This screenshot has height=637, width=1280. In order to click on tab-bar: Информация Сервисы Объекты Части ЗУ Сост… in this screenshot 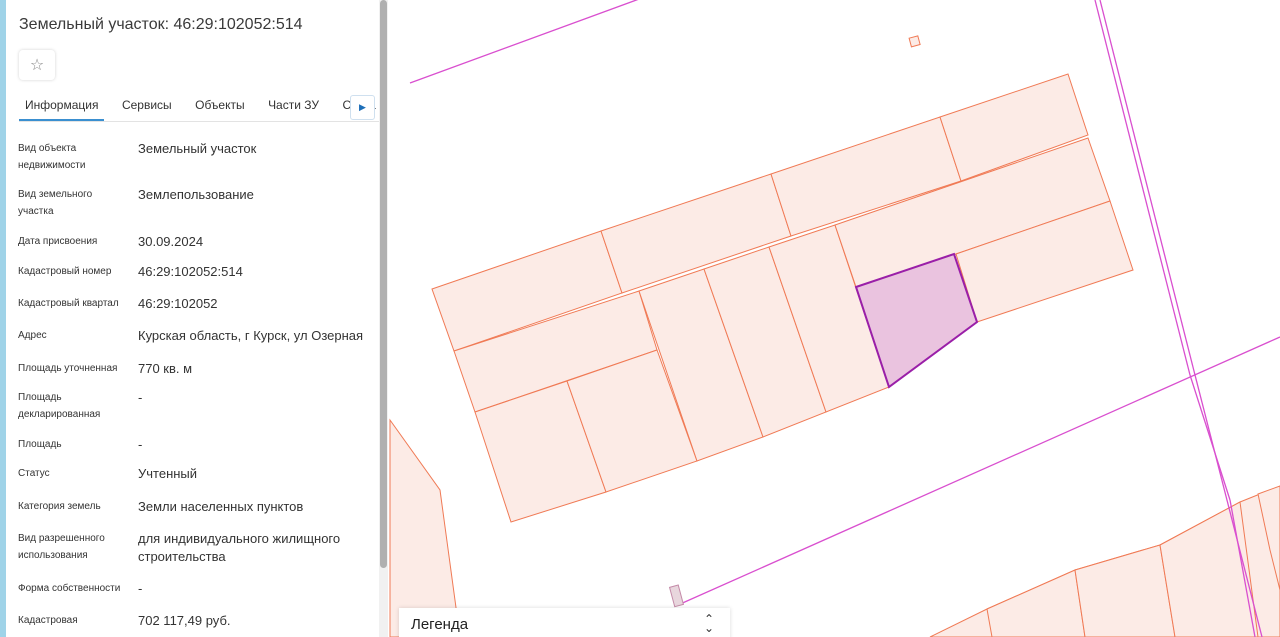, I will do `click(203, 108)`.